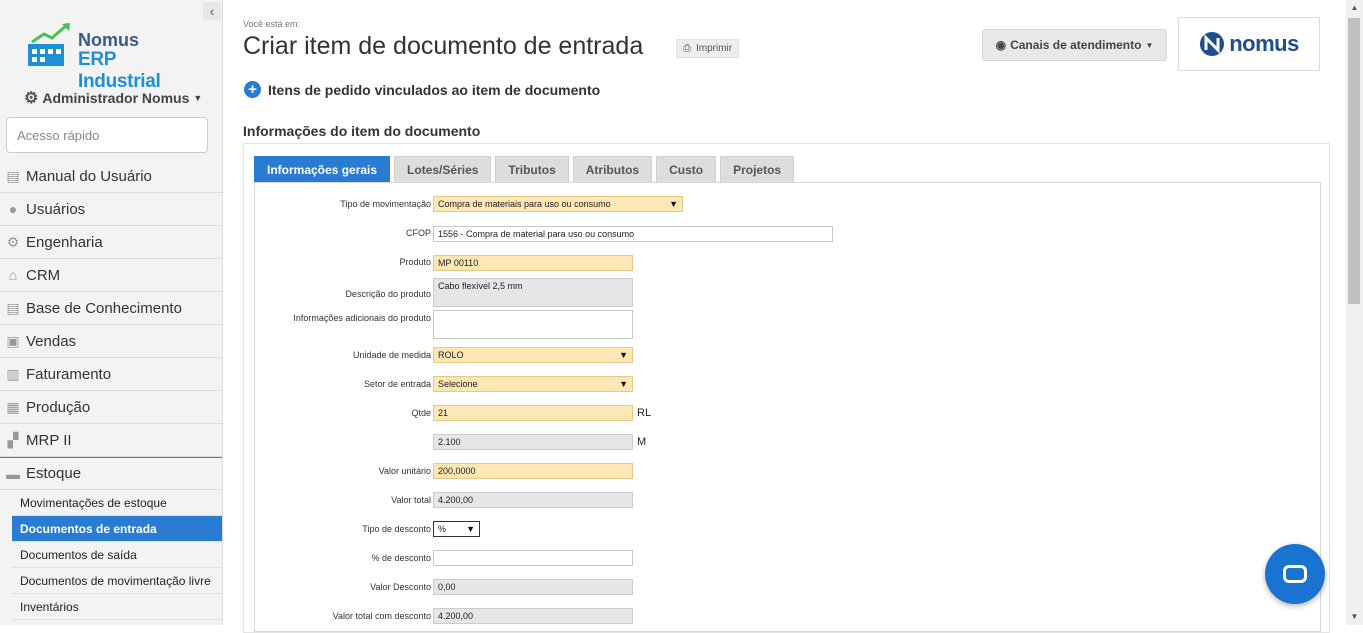 This screenshot has width=1363, height=633. Describe the element at coordinates (117, 503) in the screenshot. I see `sub-item-movimentacoes: Movimentações de estoque` at that location.